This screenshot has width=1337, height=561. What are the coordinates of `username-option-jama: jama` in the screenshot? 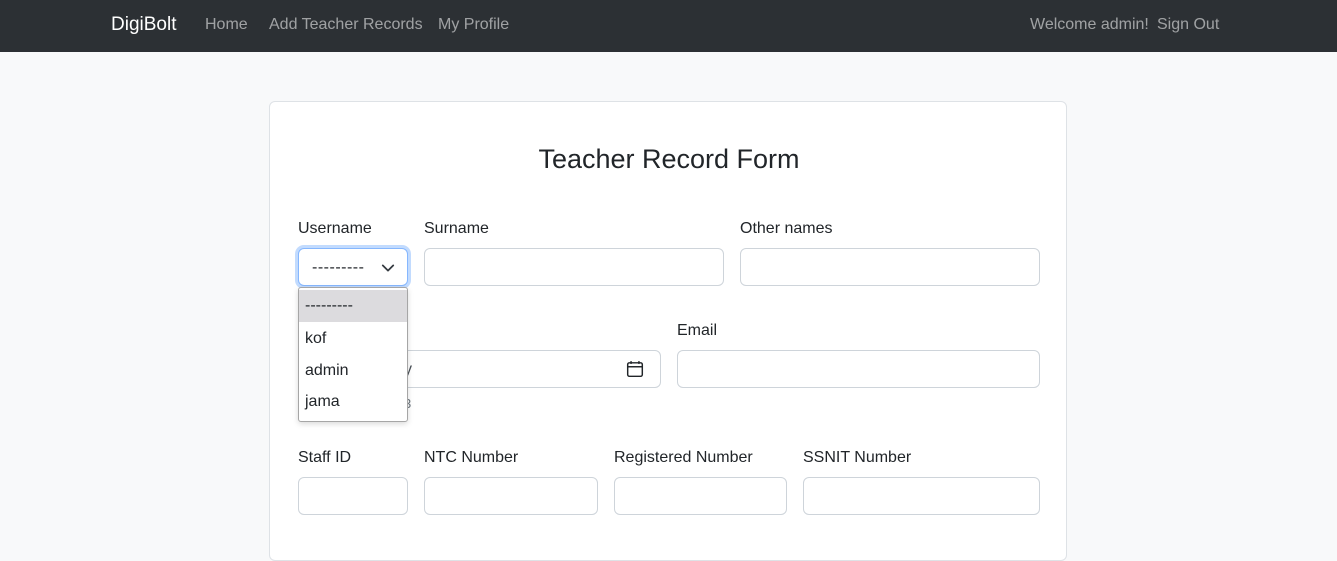 It's located at (353, 402).